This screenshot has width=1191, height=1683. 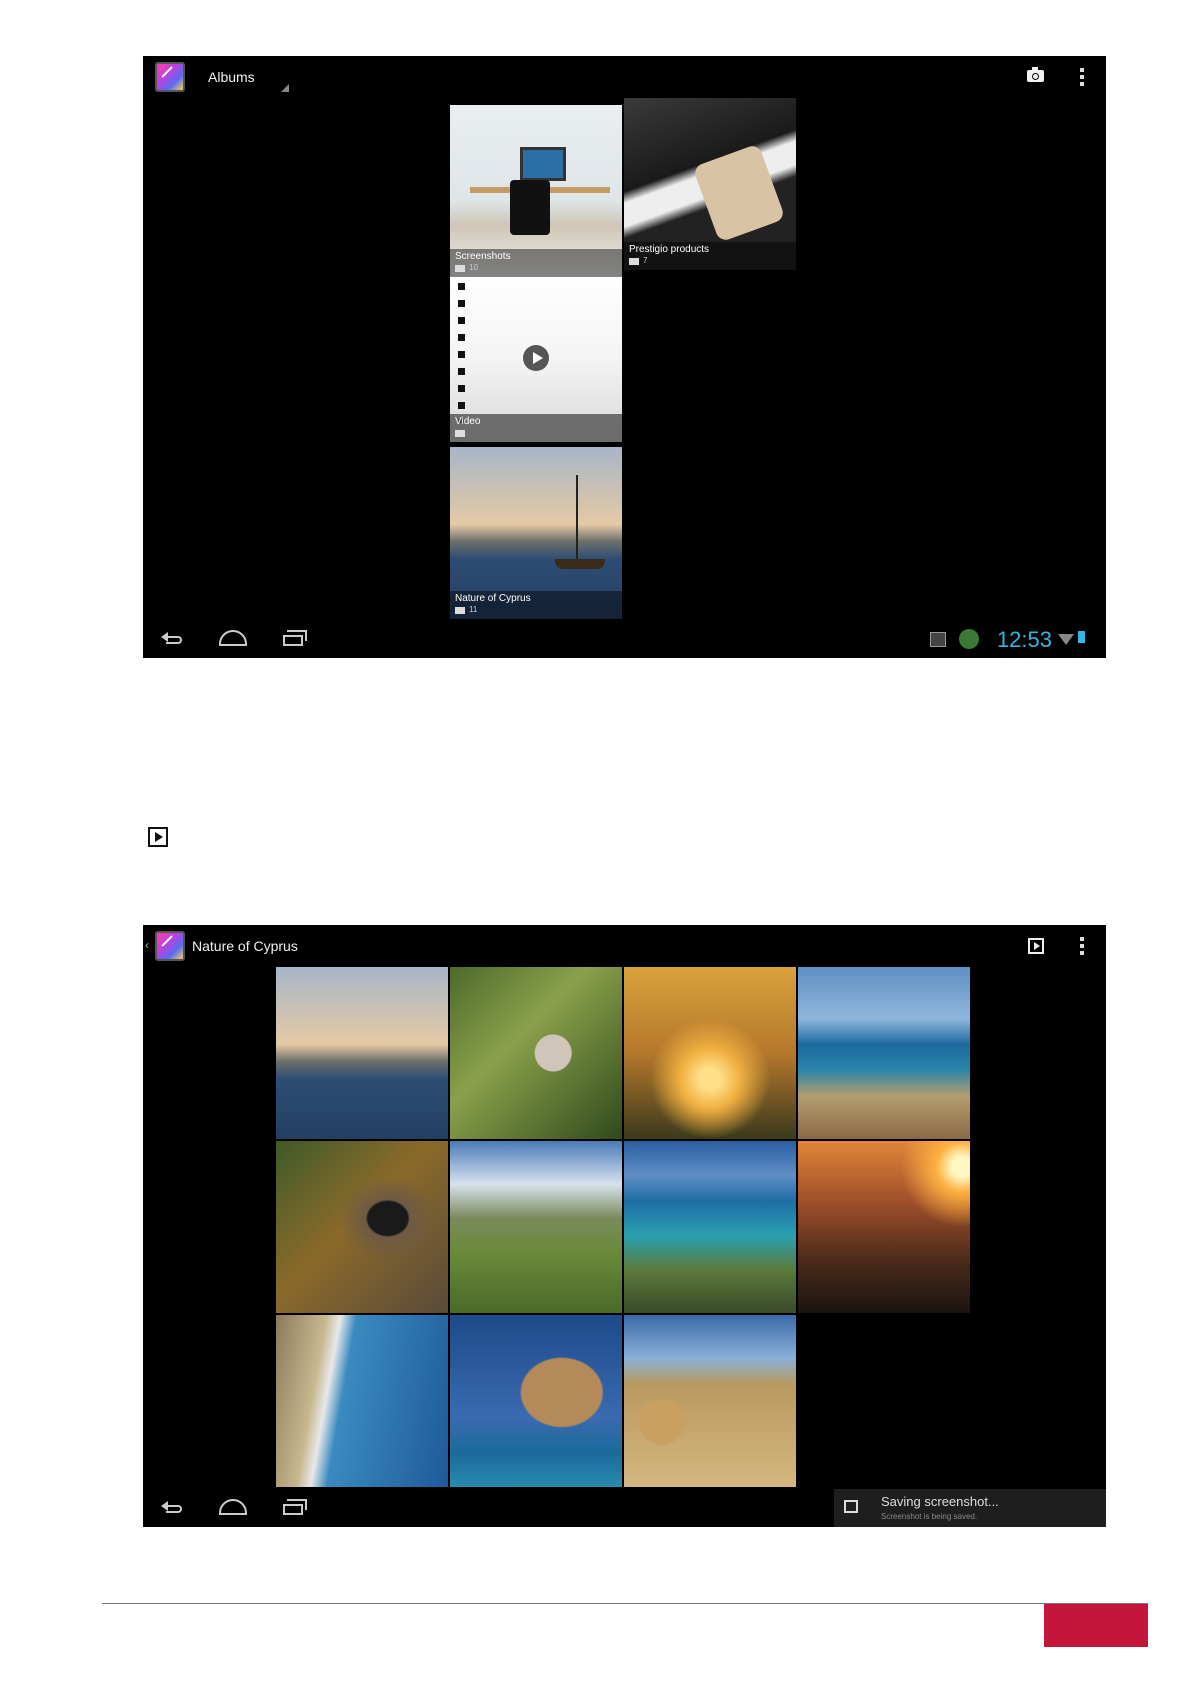 I want to click on album-tile-nature-of-cyprus: Nature of Cyprus 11, so click(x=536, y=533).